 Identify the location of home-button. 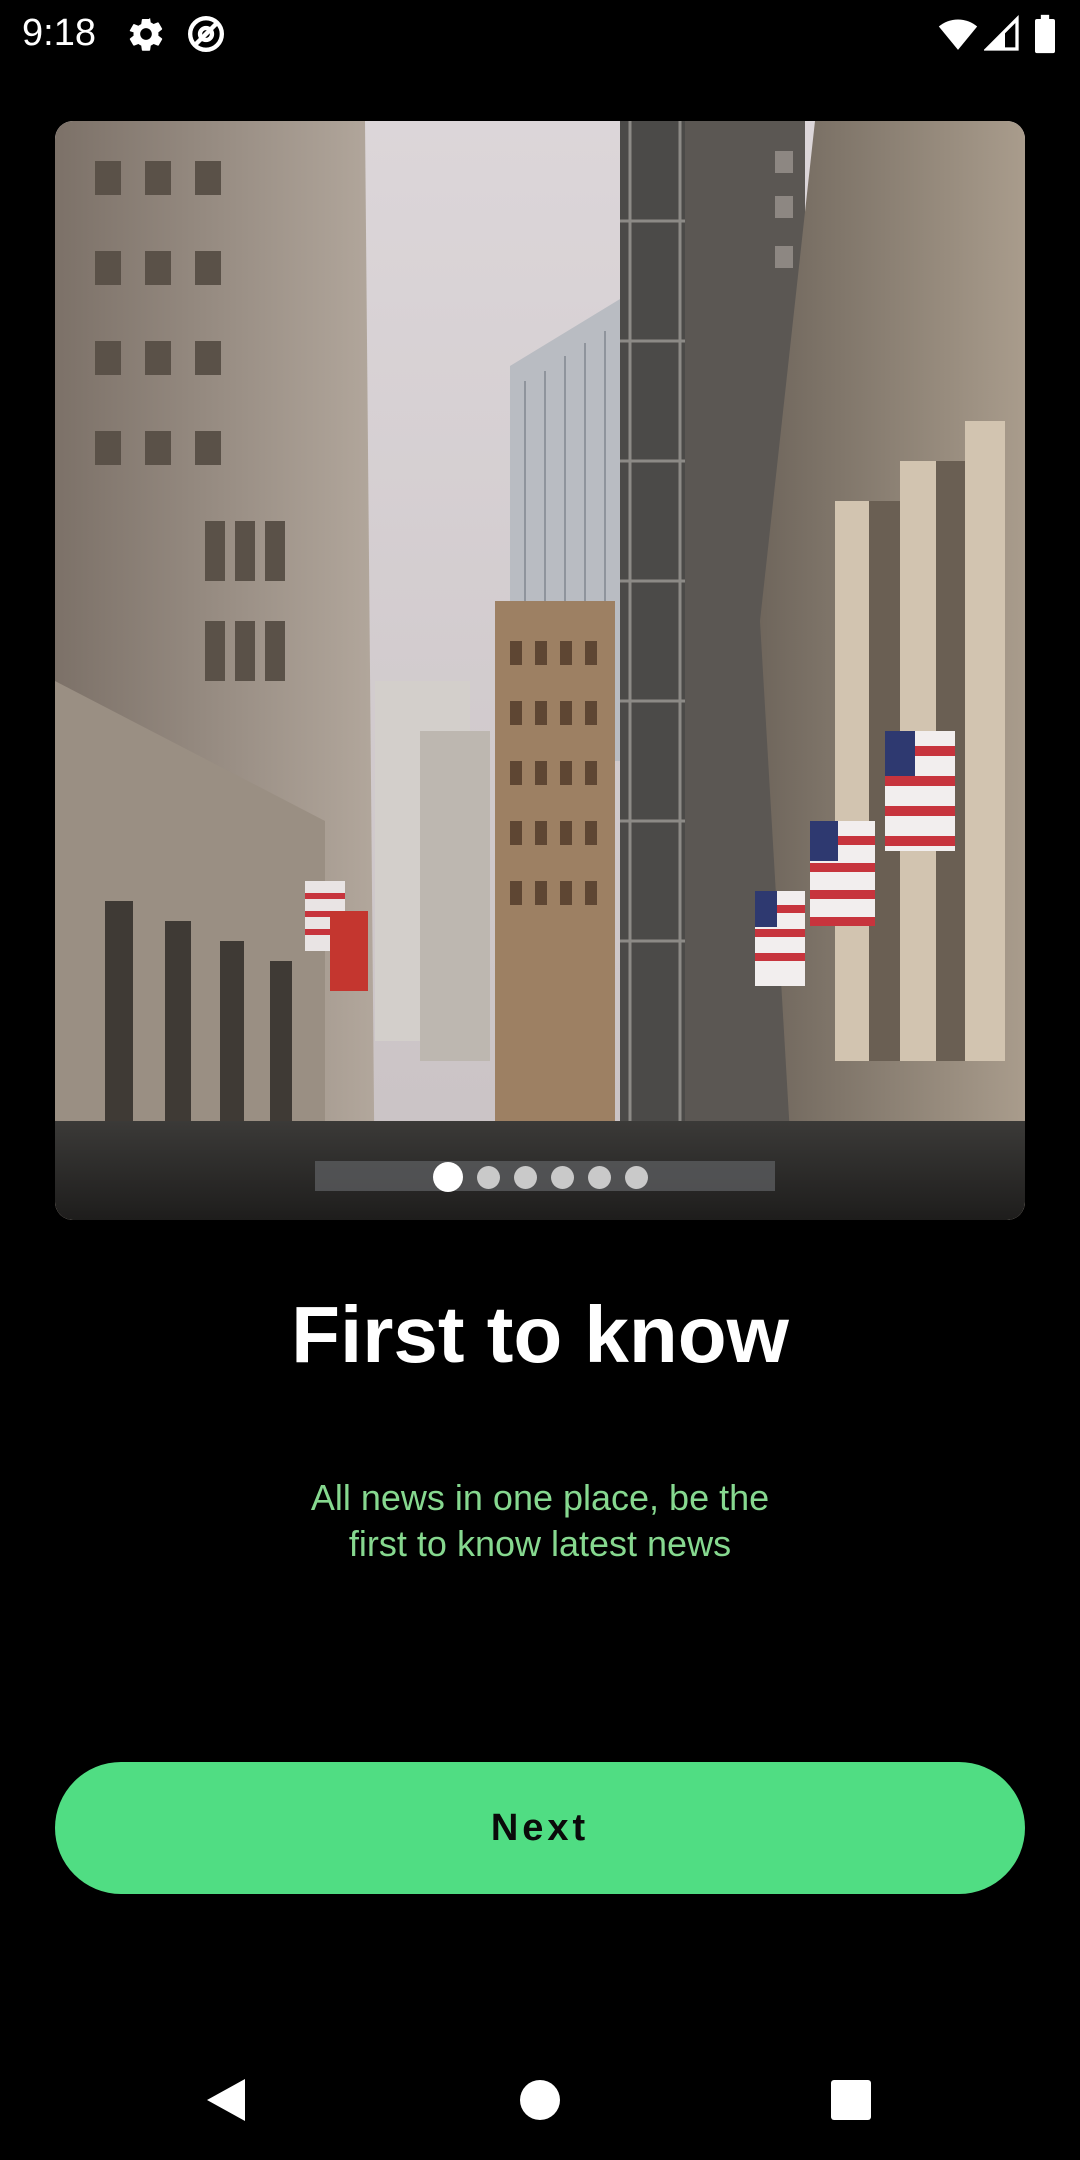
(540, 2100).